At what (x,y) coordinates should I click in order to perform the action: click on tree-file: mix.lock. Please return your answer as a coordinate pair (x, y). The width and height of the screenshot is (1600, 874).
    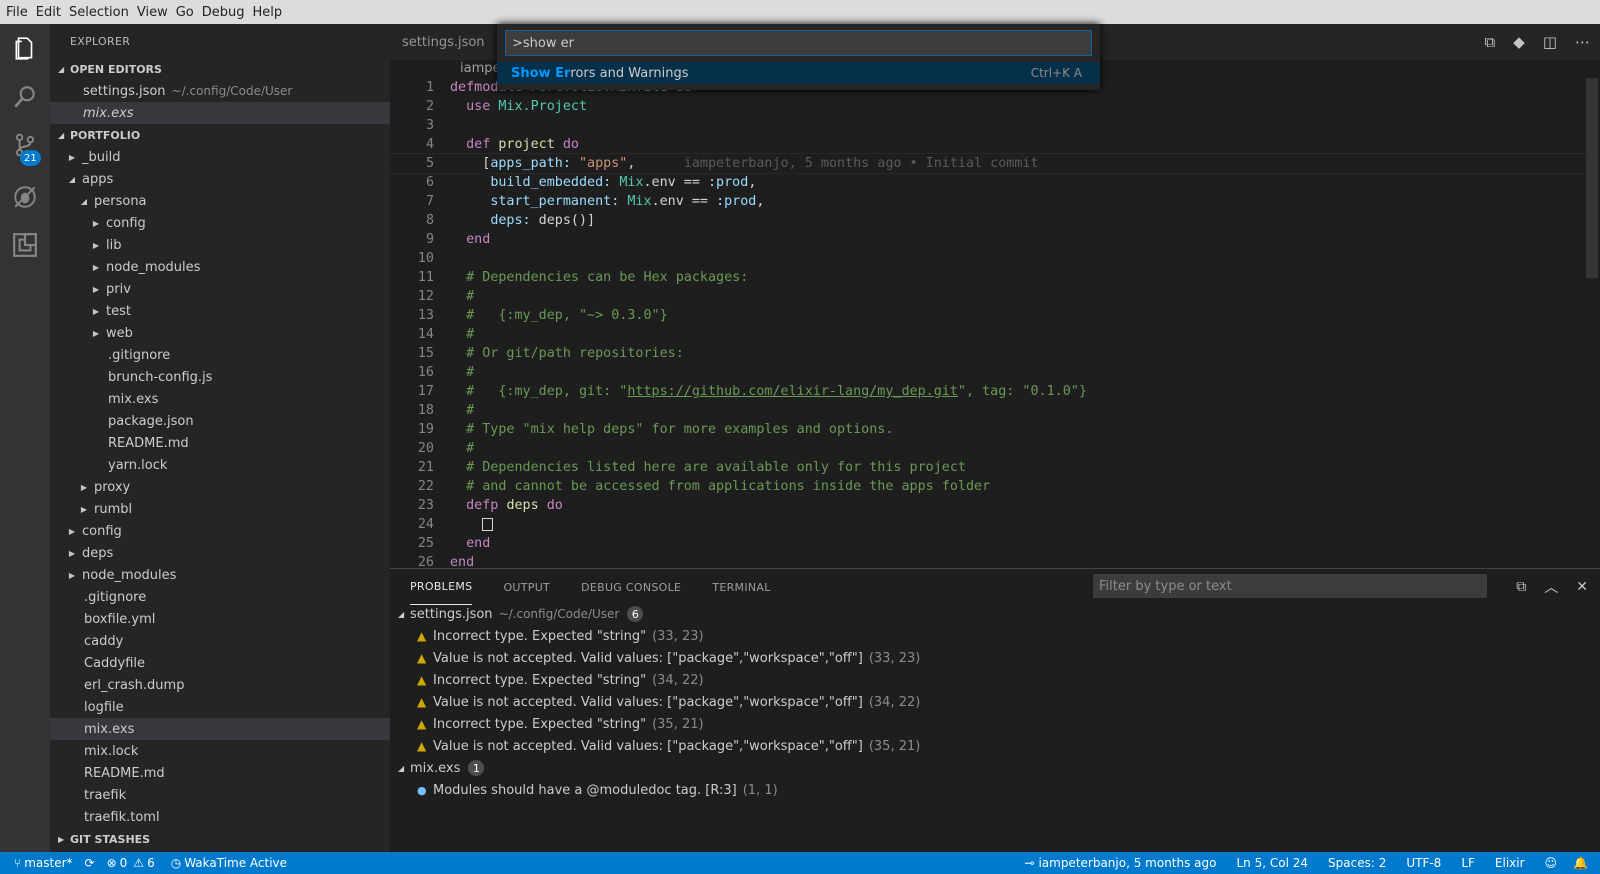
    Looking at the image, I should click on (220, 751).